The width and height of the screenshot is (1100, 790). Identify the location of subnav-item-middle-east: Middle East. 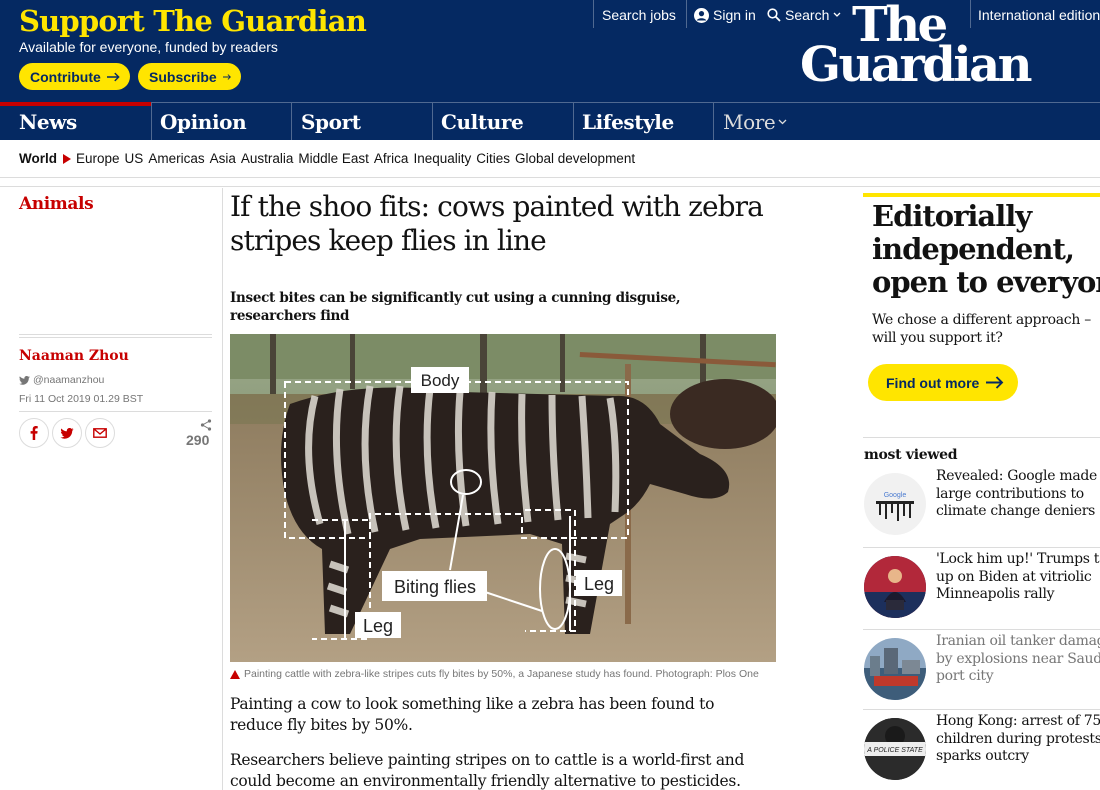
(333, 158).